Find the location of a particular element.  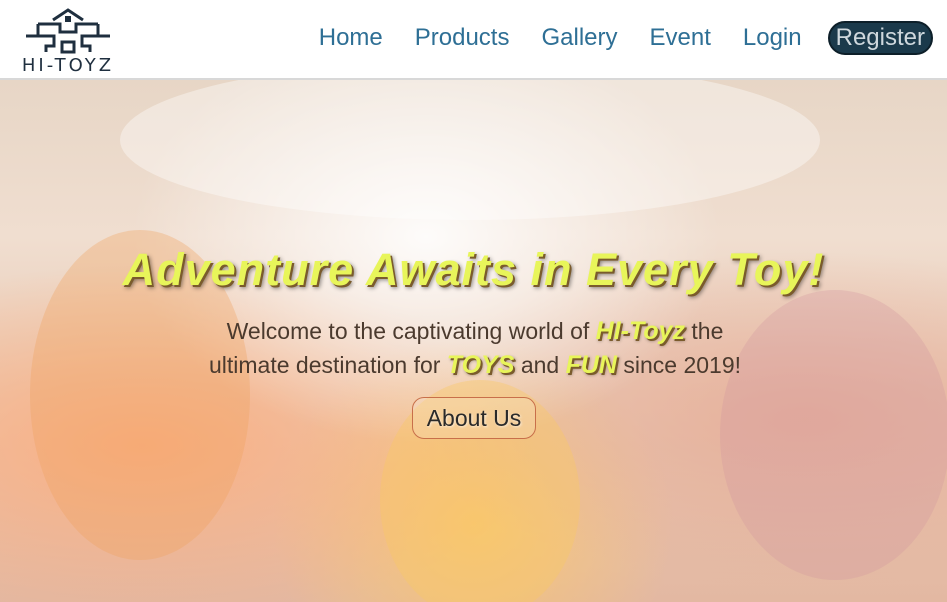

nav-event: Event is located at coordinates (680, 38).